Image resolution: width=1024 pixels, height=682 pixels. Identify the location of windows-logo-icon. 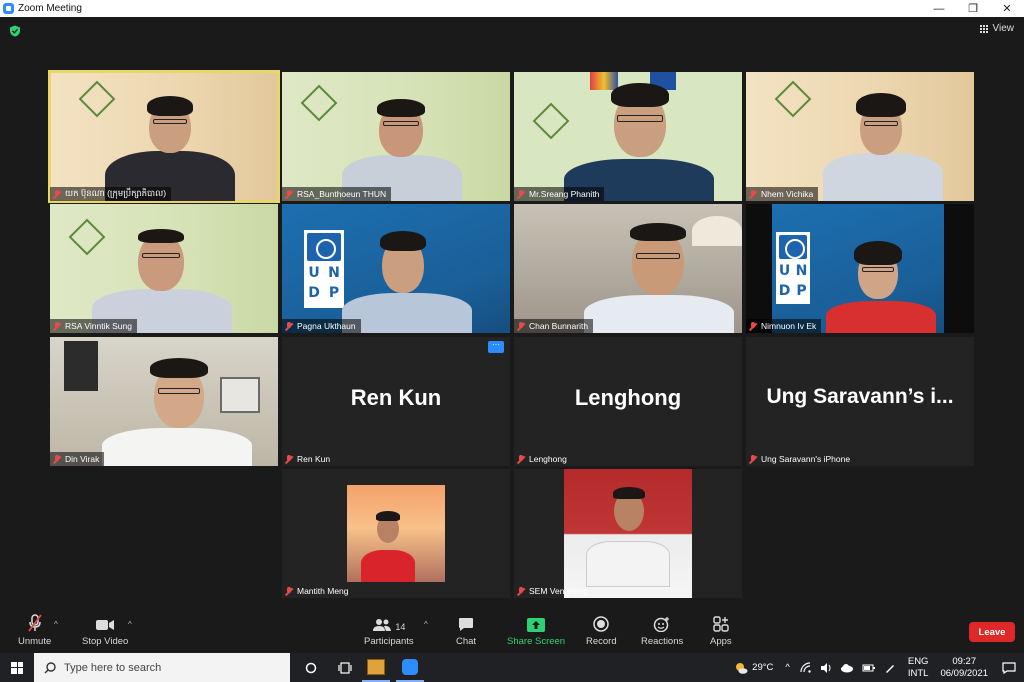
(17, 667).